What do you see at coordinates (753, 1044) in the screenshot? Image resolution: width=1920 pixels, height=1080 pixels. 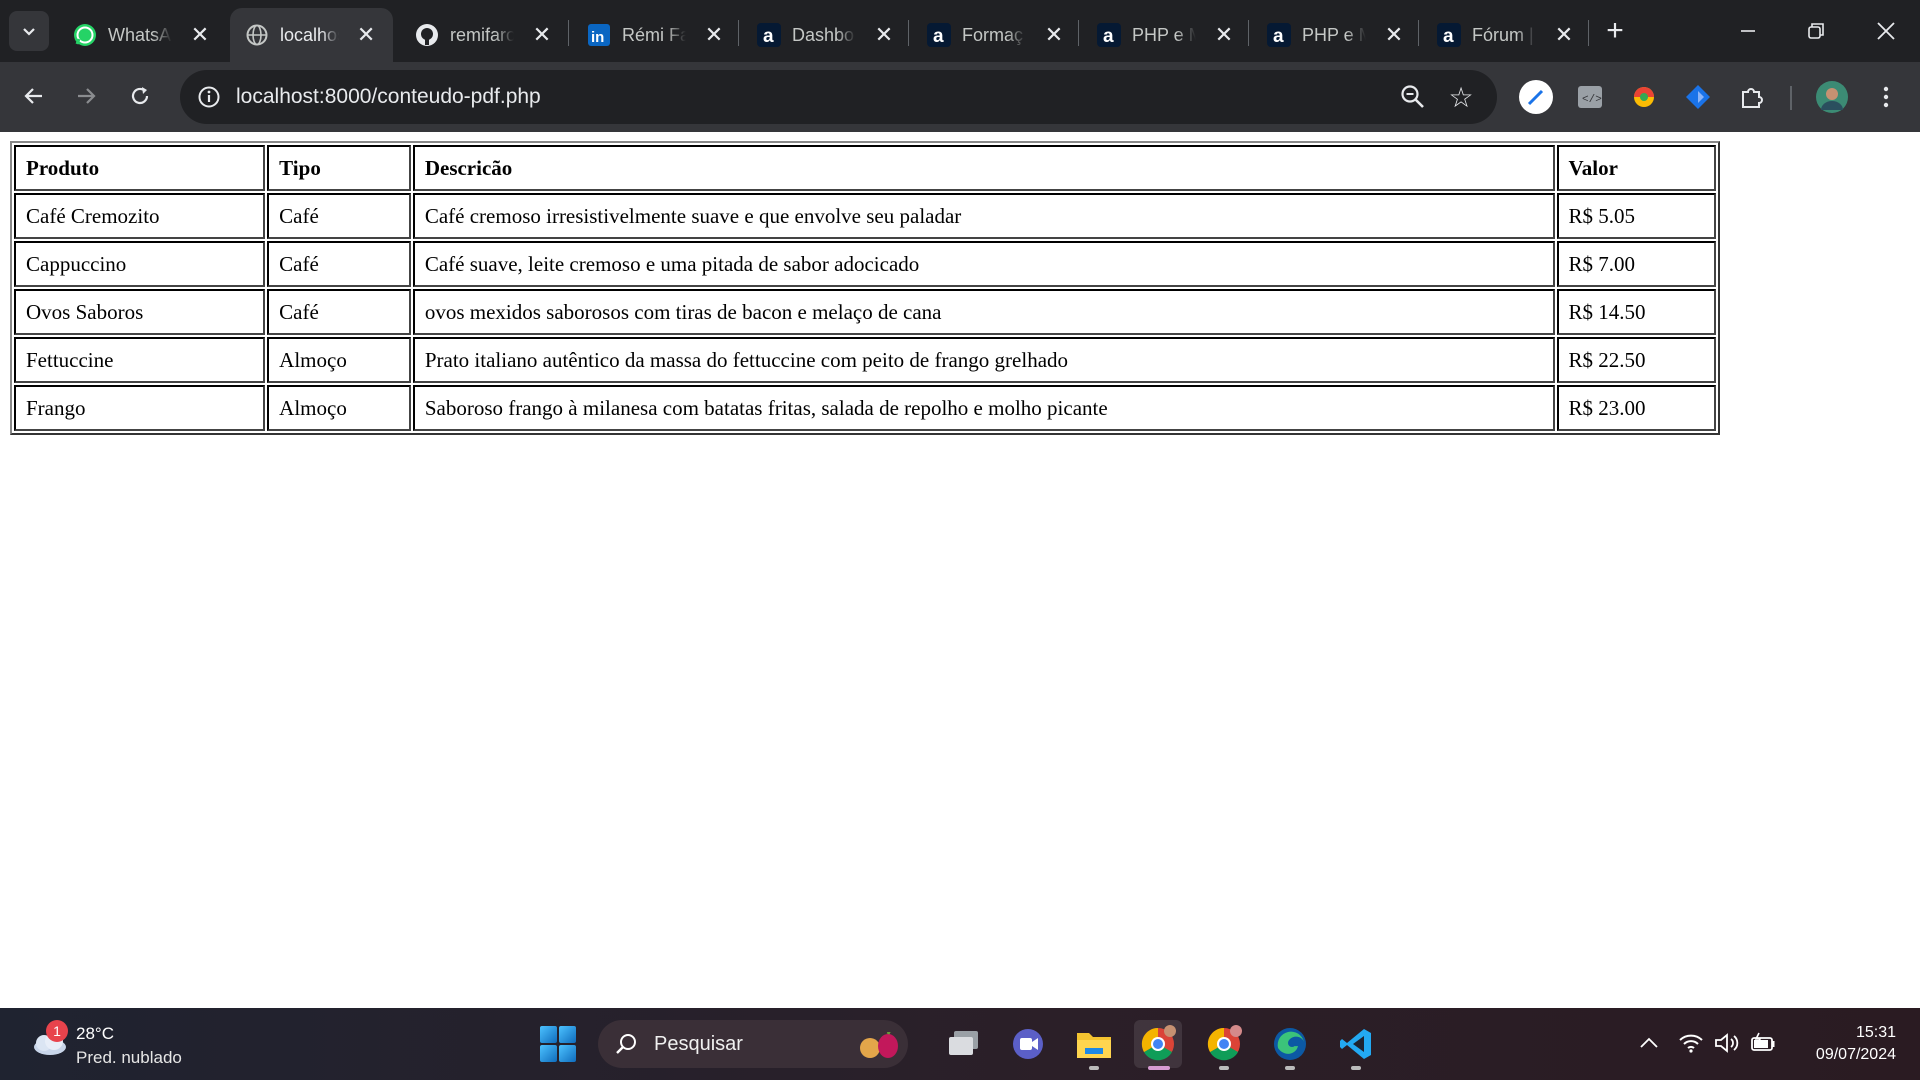 I see `taskbar-search: Pesquisar` at bounding box center [753, 1044].